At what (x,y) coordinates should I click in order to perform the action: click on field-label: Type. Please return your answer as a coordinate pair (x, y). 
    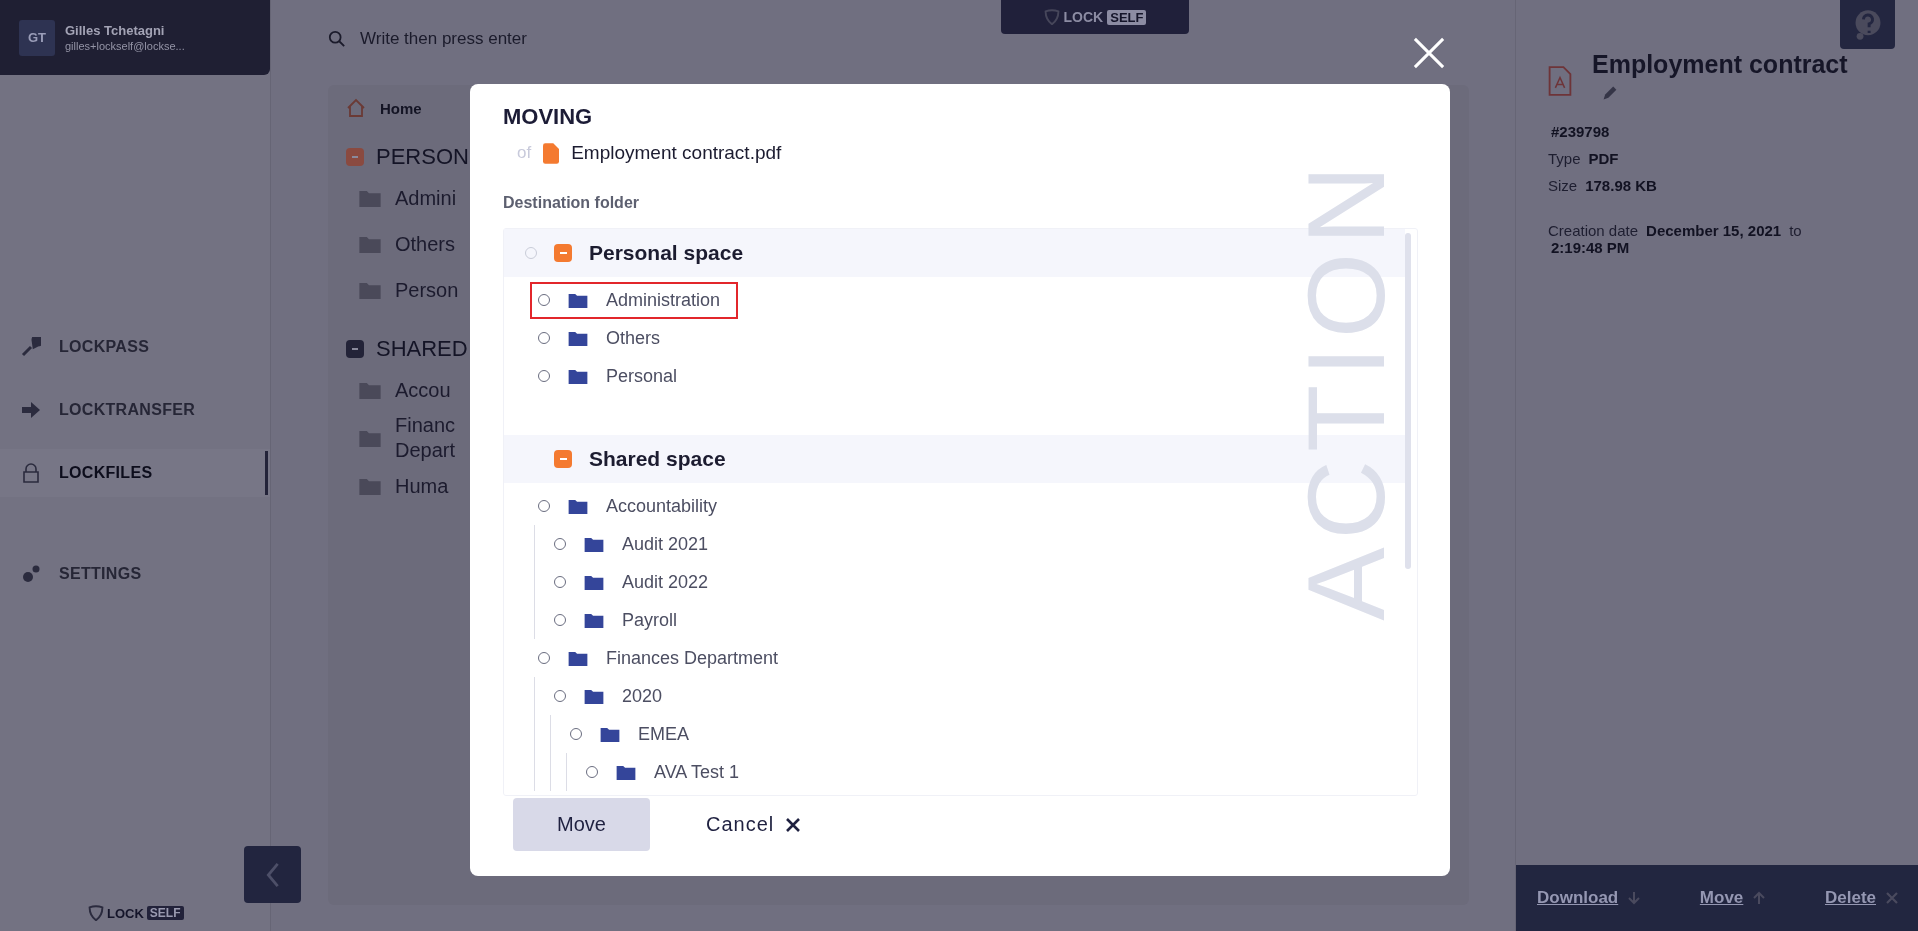
    Looking at the image, I should click on (1564, 158).